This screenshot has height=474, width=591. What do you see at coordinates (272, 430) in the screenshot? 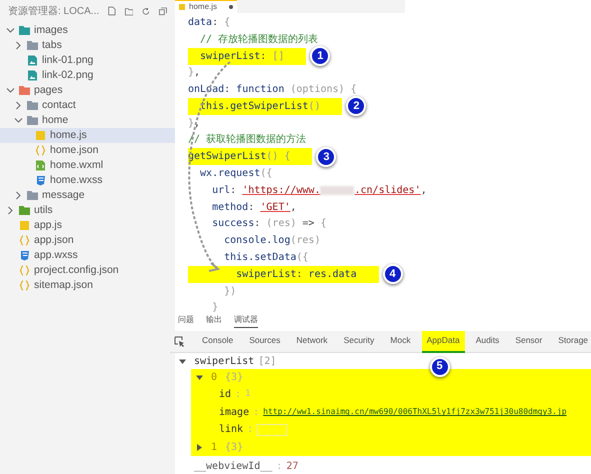
I see `empty-value-field` at bounding box center [272, 430].